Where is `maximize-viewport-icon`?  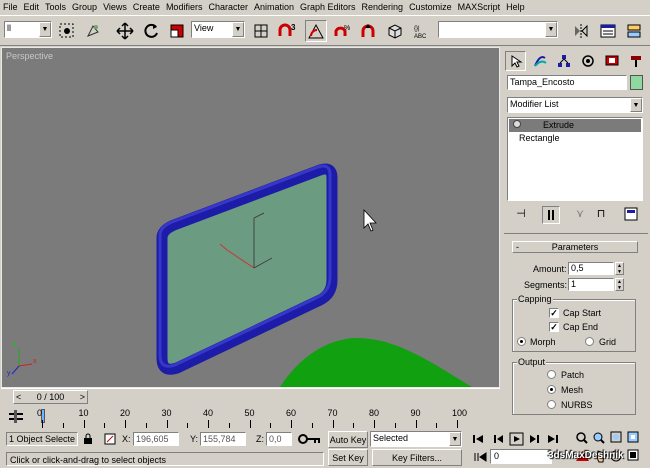 maximize-viewport-icon is located at coordinates (633, 455).